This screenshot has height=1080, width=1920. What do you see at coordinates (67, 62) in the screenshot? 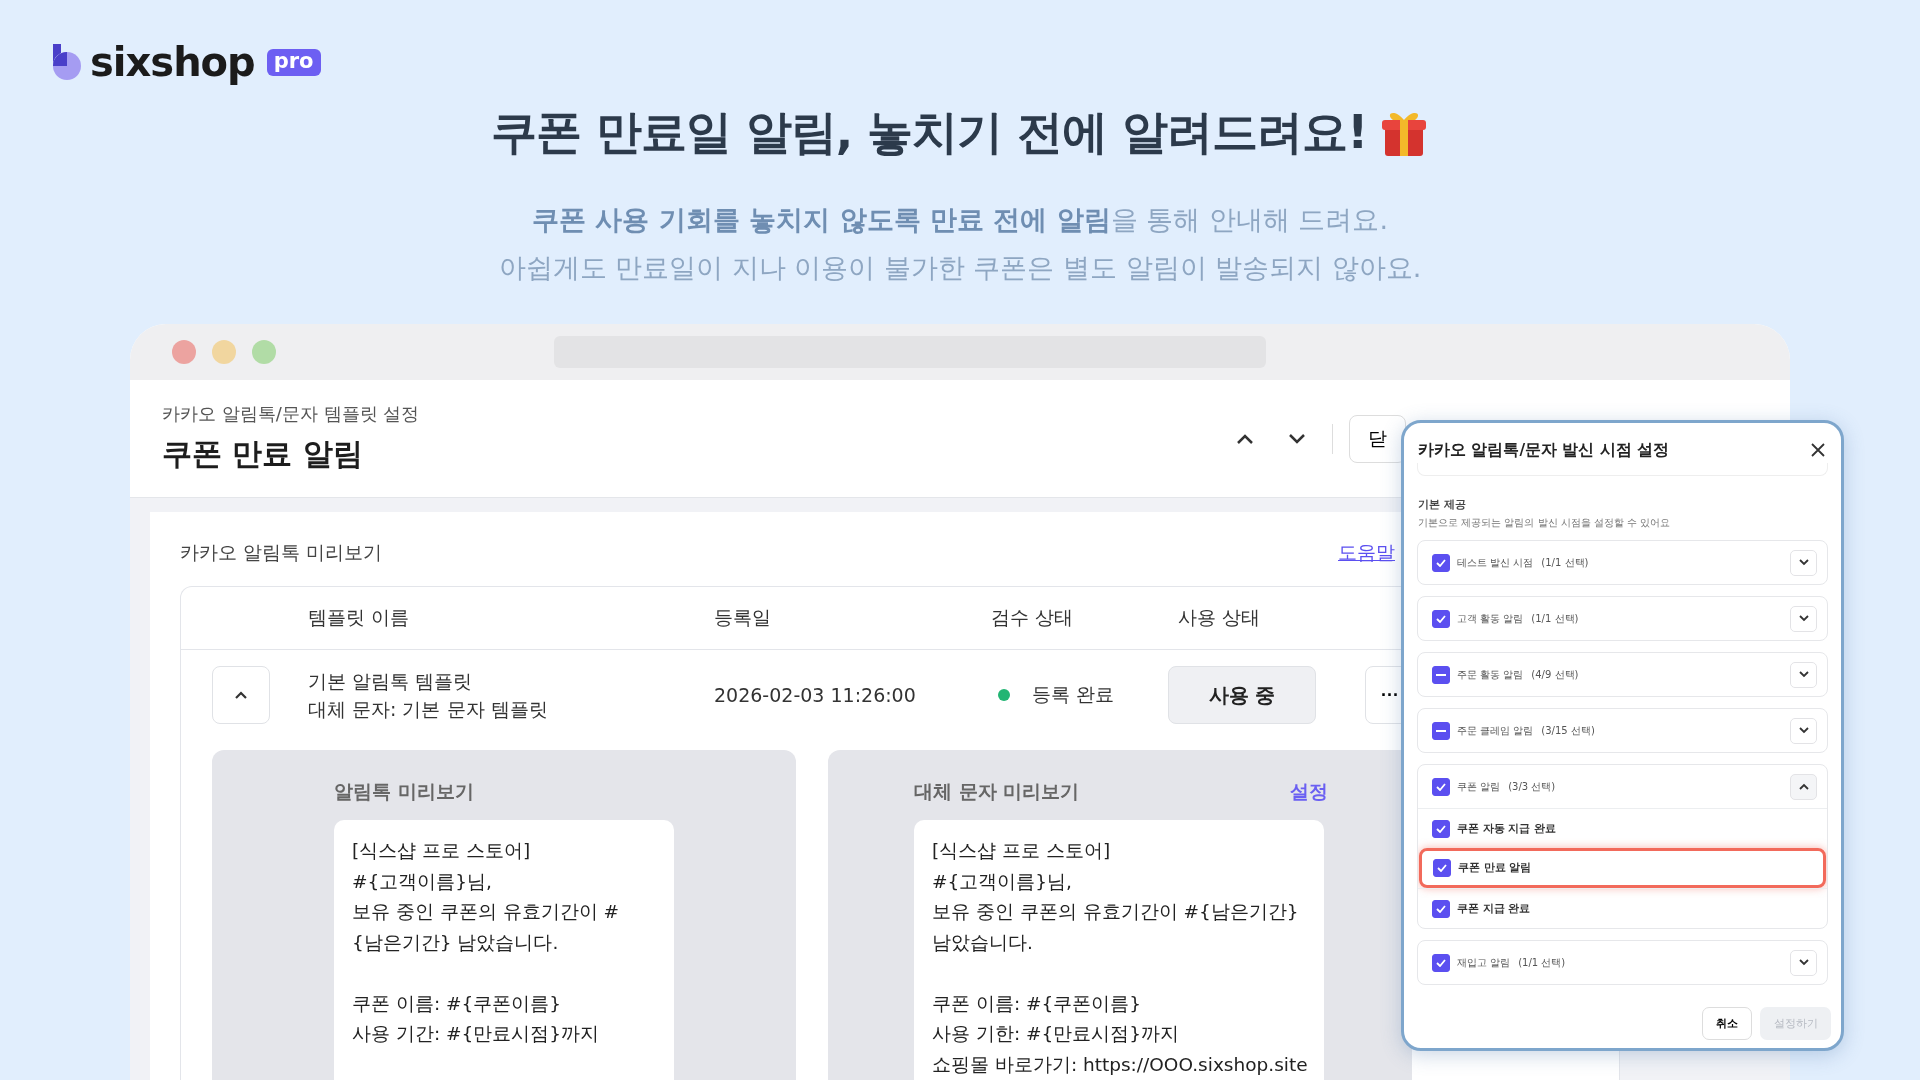
I see `logo-icon` at bounding box center [67, 62].